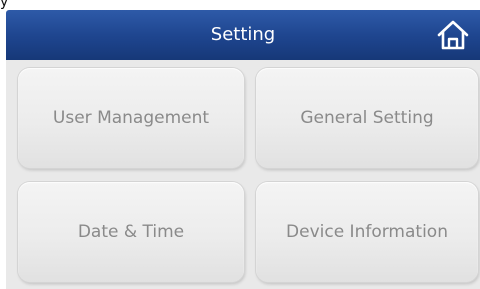 The image size is (480, 289). I want to click on home-button, so click(453, 35).